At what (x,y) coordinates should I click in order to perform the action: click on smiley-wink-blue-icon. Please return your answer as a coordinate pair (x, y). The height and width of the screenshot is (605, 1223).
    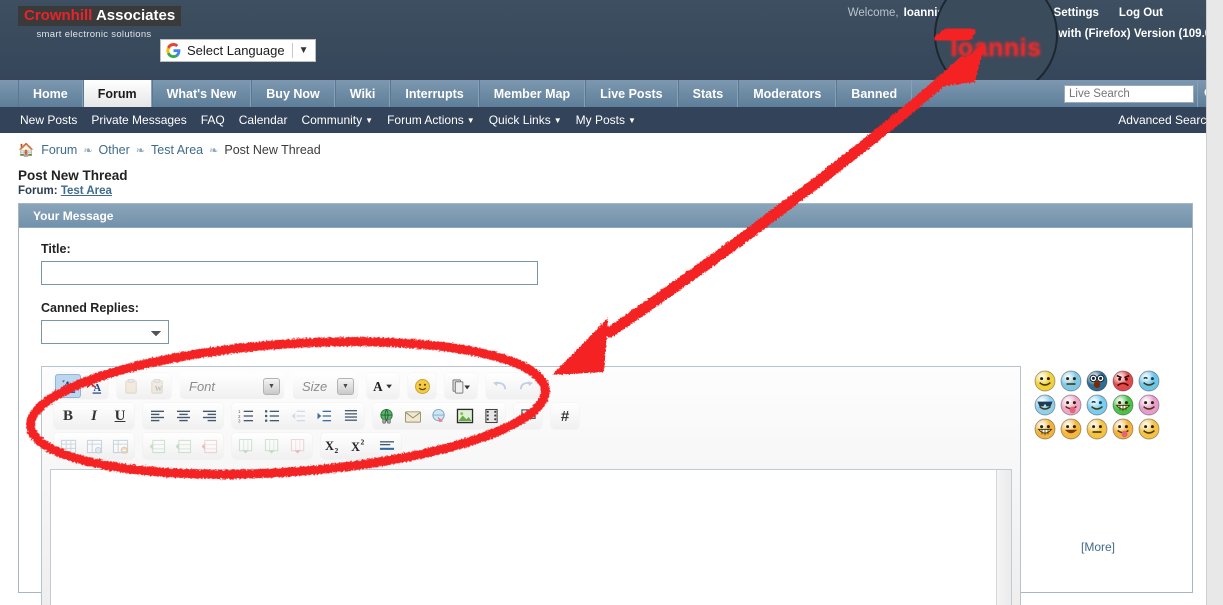
    Looking at the image, I should click on (1097, 405).